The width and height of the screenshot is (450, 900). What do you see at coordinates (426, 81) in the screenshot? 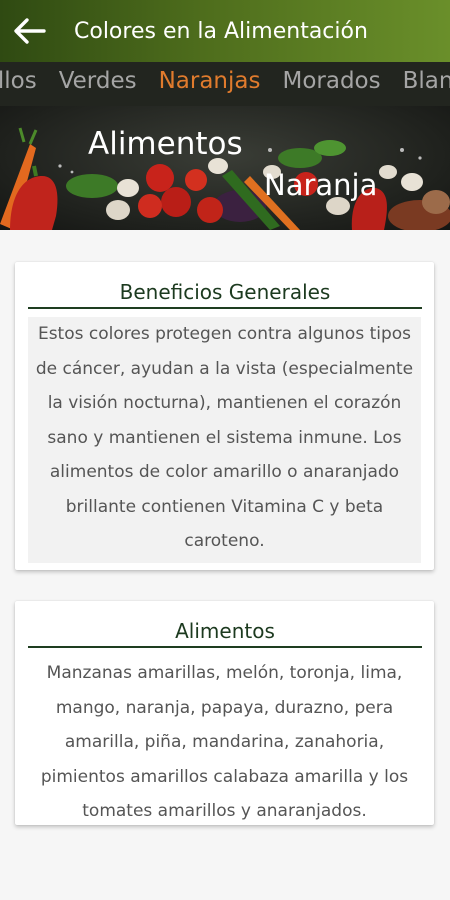
I see `tab-blancos: Blan` at bounding box center [426, 81].